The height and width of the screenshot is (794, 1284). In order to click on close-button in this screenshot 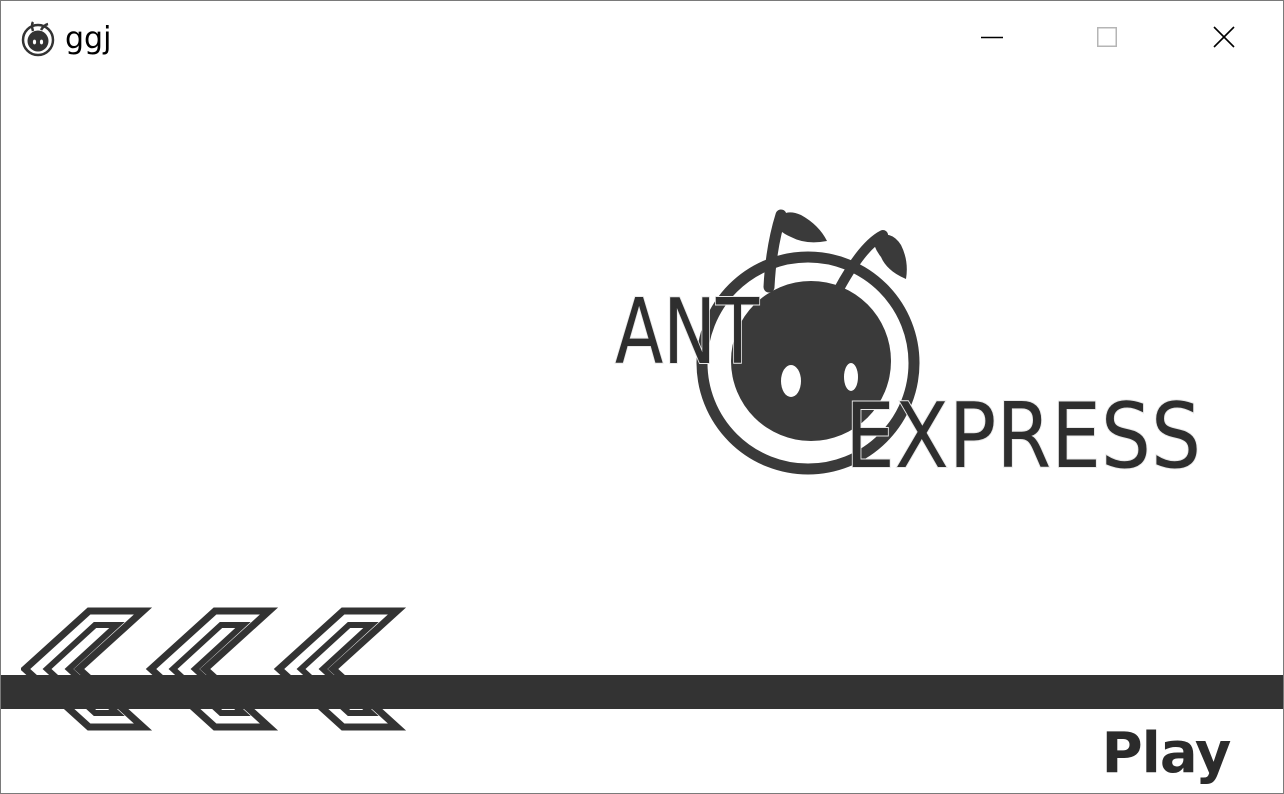, I will do `click(1224, 37)`.